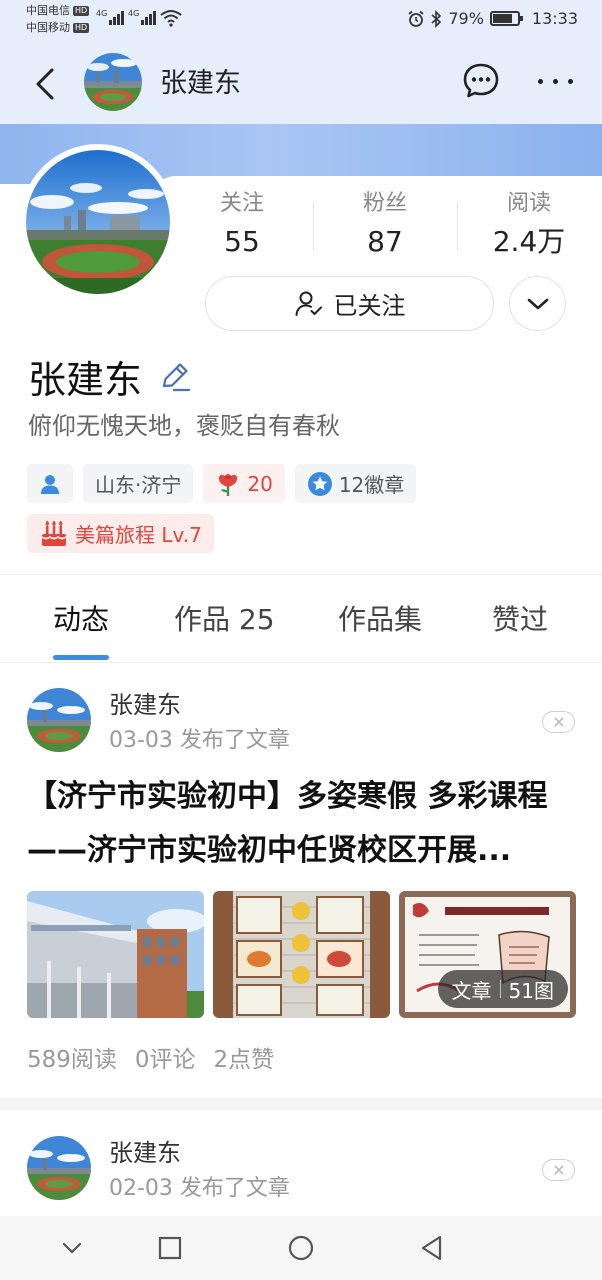 The height and width of the screenshot is (1280, 602). I want to click on stat-reads: 阅读 2.4万, so click(529, 225).